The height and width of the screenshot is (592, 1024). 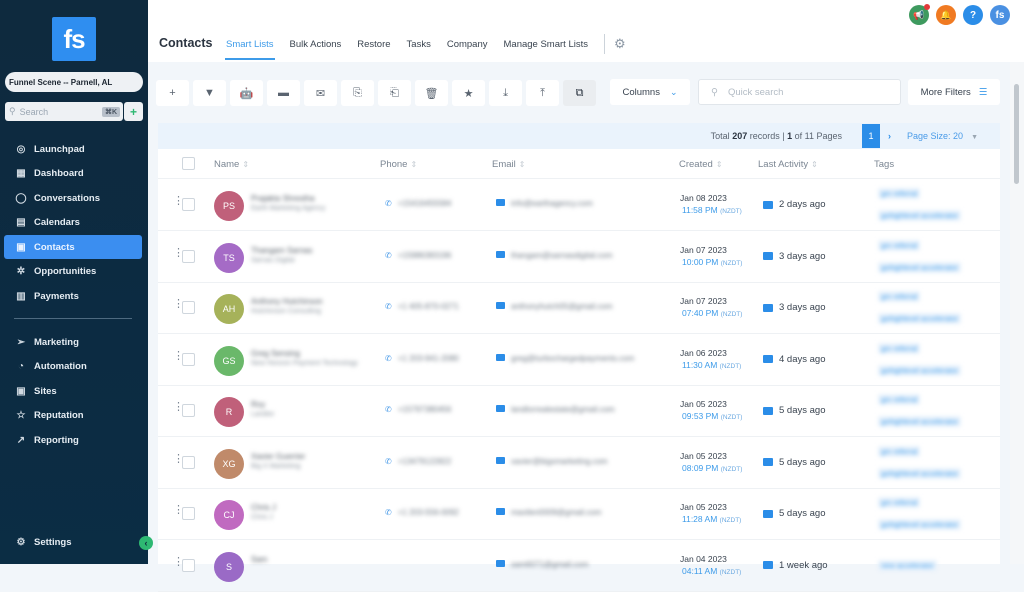 I want to click on sidebar-item-marketing: ➢ Marketing, so click(x=73, y=342).